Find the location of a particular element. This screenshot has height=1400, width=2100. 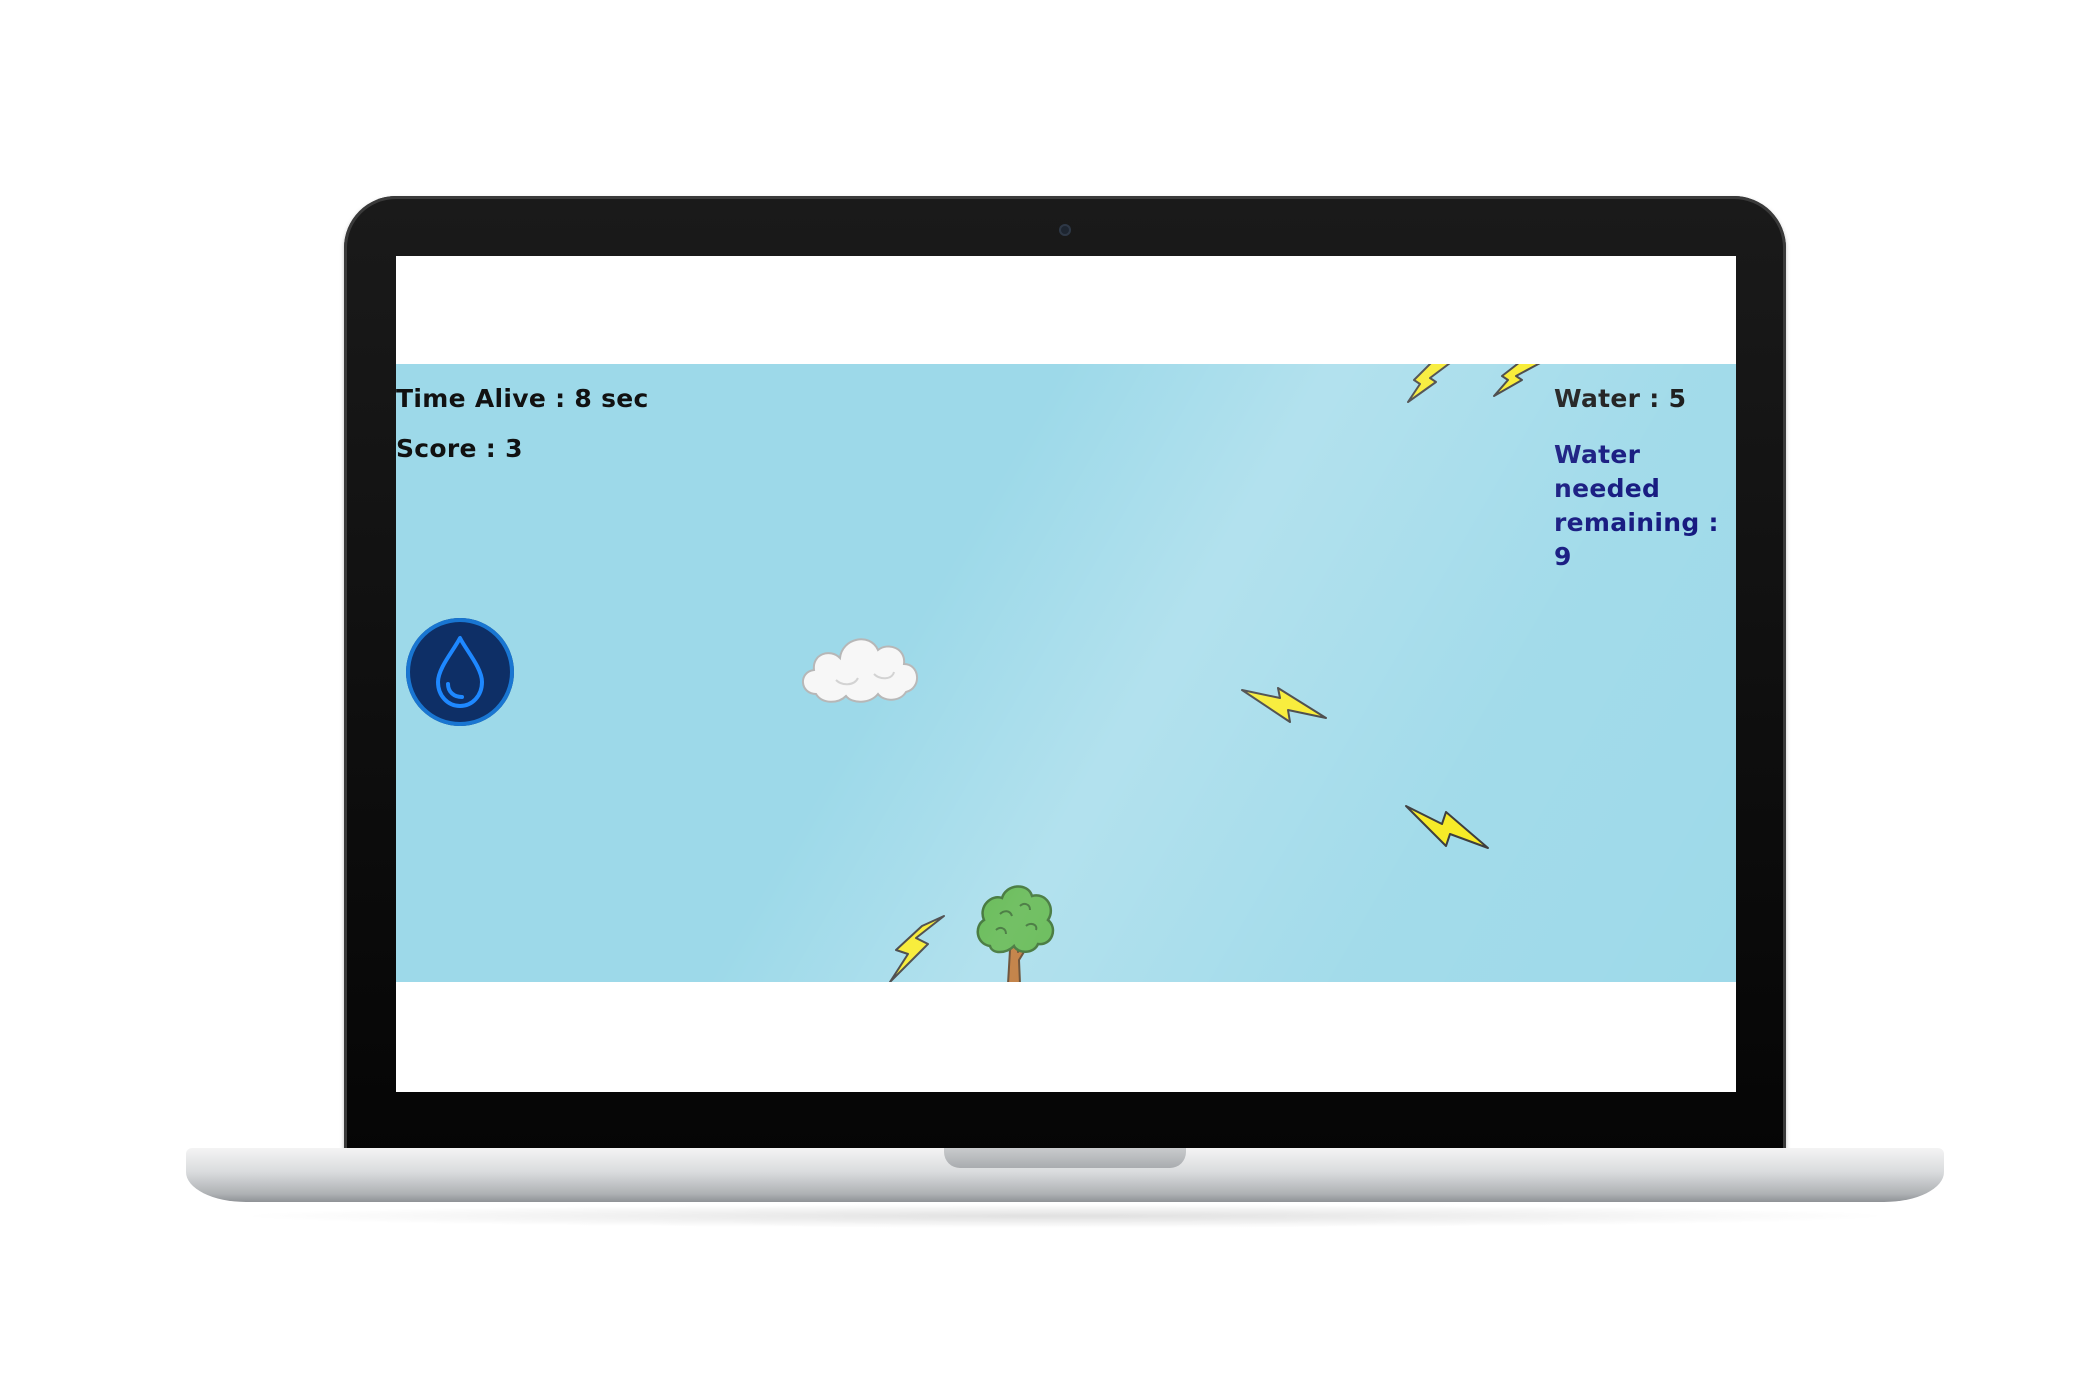

water-button is located at coordinates (460, 672).